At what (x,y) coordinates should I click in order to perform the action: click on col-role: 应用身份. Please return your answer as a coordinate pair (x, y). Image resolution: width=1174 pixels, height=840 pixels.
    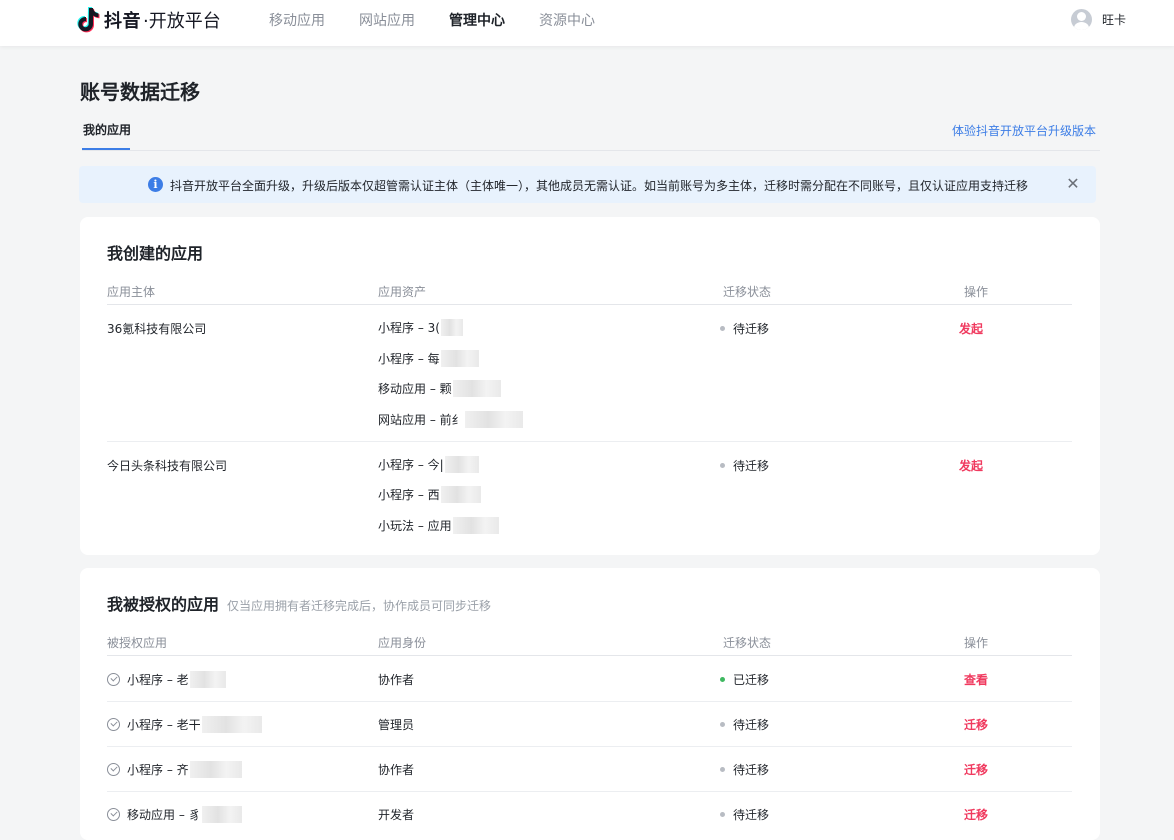
    Looking at the image, I should click on (402, 643).